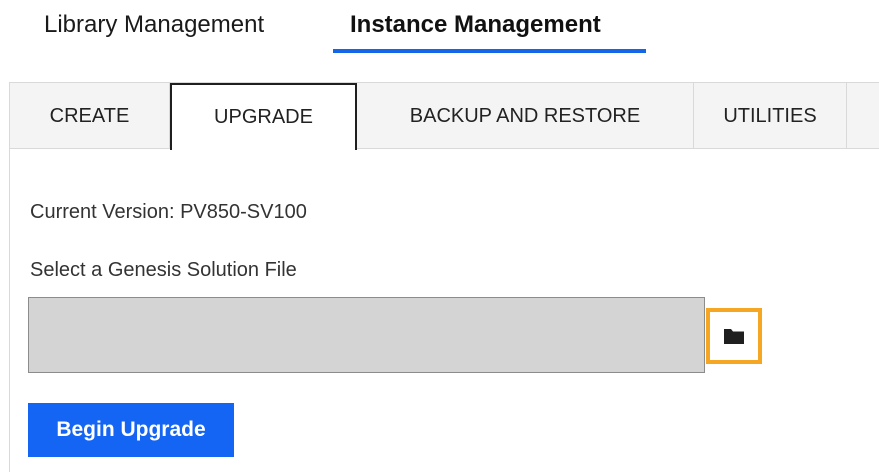 Image resolution: width=879 pixels, height=472 pixels. I want to click on browse-file-button, so click(734, 336).